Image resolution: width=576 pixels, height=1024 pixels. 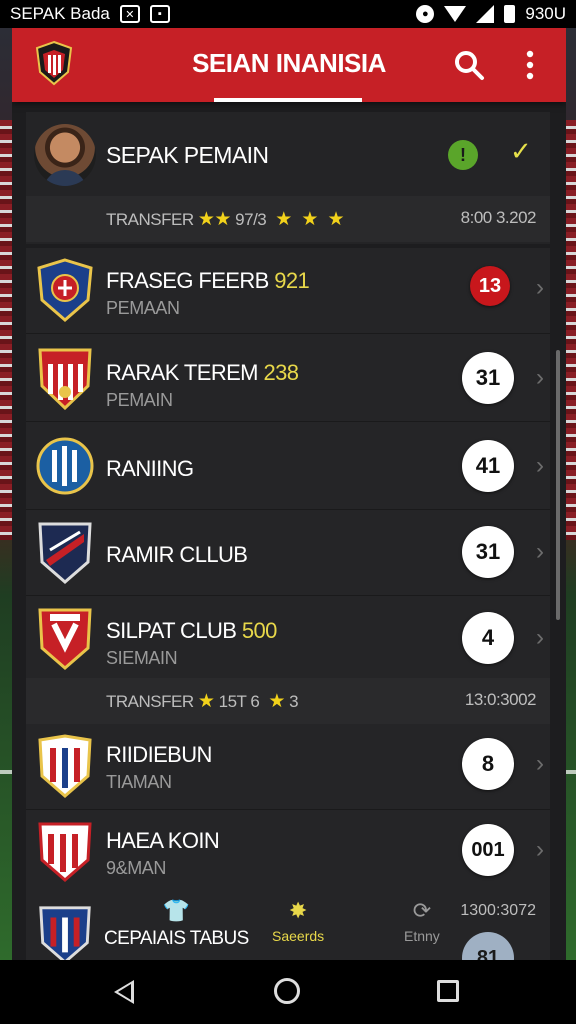 What do you see at coordinates (288, 701) in the screenshot?
I see `transfer-bar: TRANSFER ★ 15T 6 ★ 3 13:0:3002` at bounding box center [288, 701].